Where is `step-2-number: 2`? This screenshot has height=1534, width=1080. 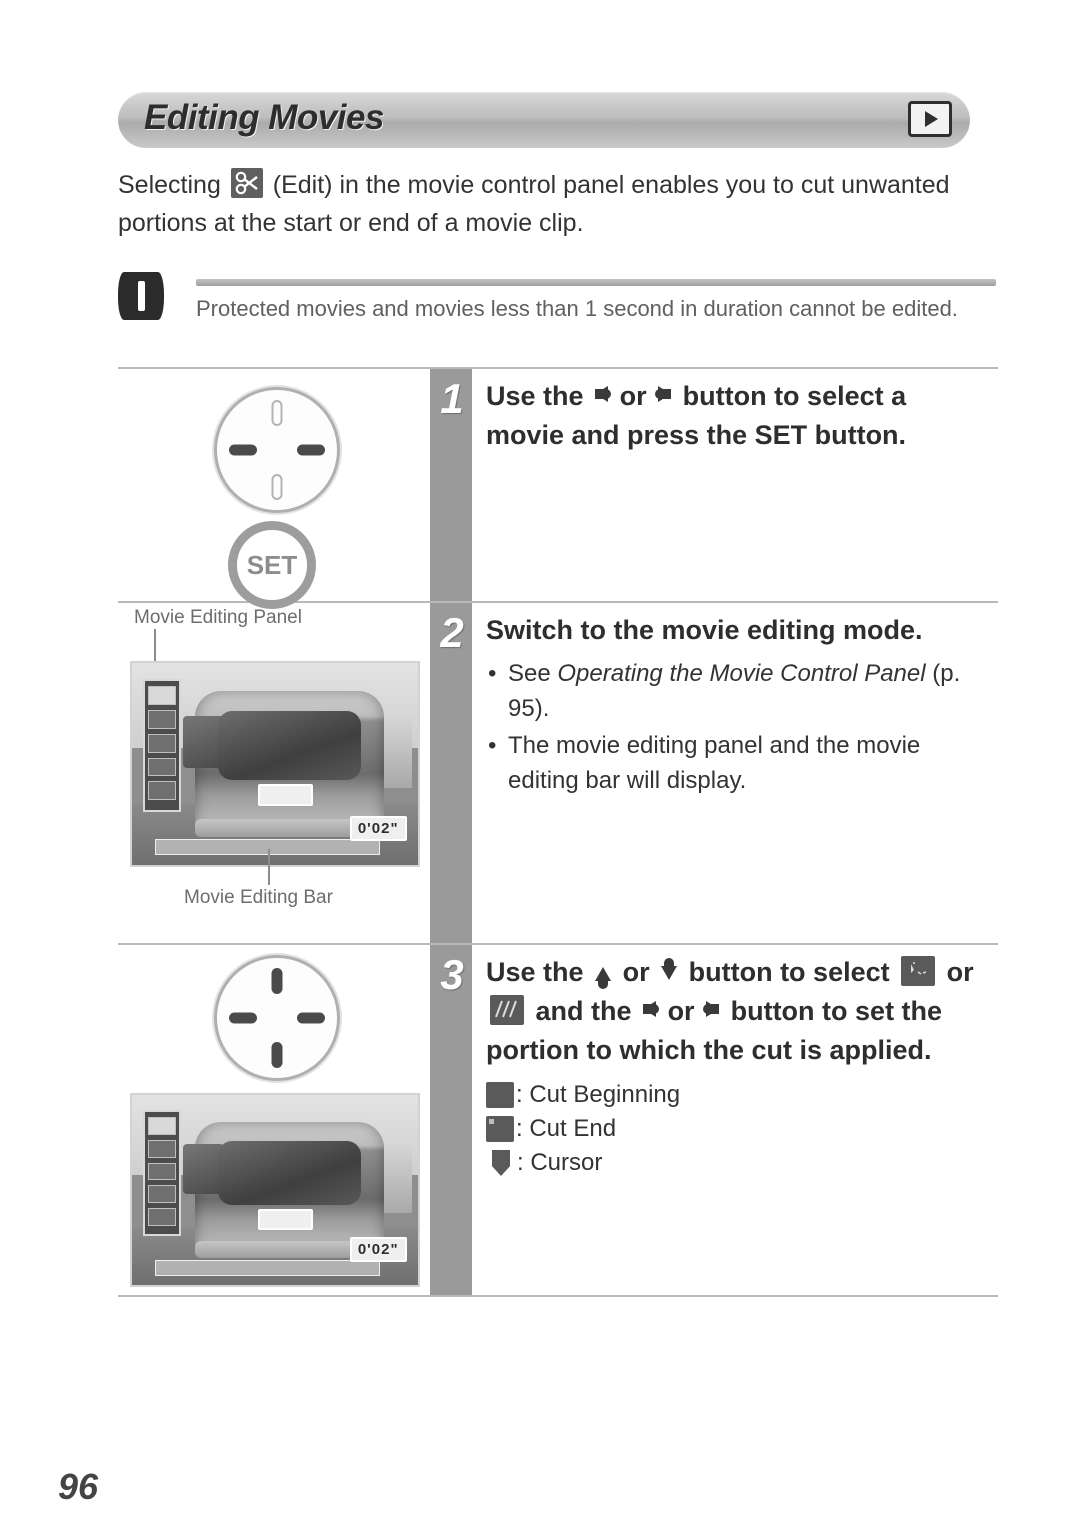 step-2-number: 2 is located at coordinates (452, 632).